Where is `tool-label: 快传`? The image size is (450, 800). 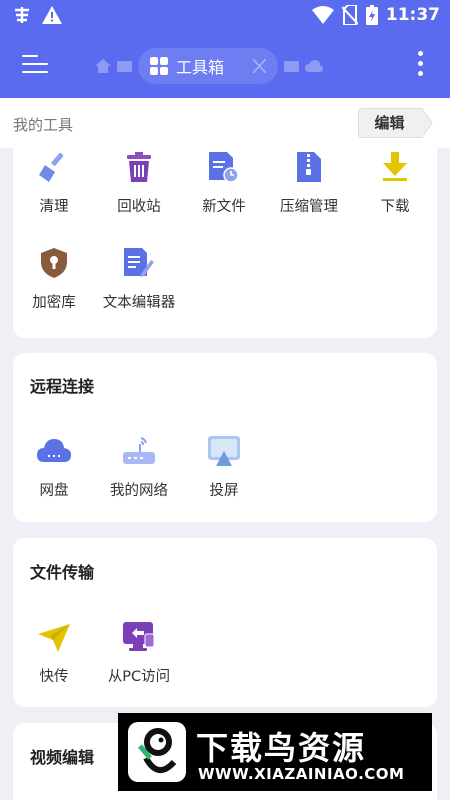 tool-label: 快传 is located at coordinates (54, 677).